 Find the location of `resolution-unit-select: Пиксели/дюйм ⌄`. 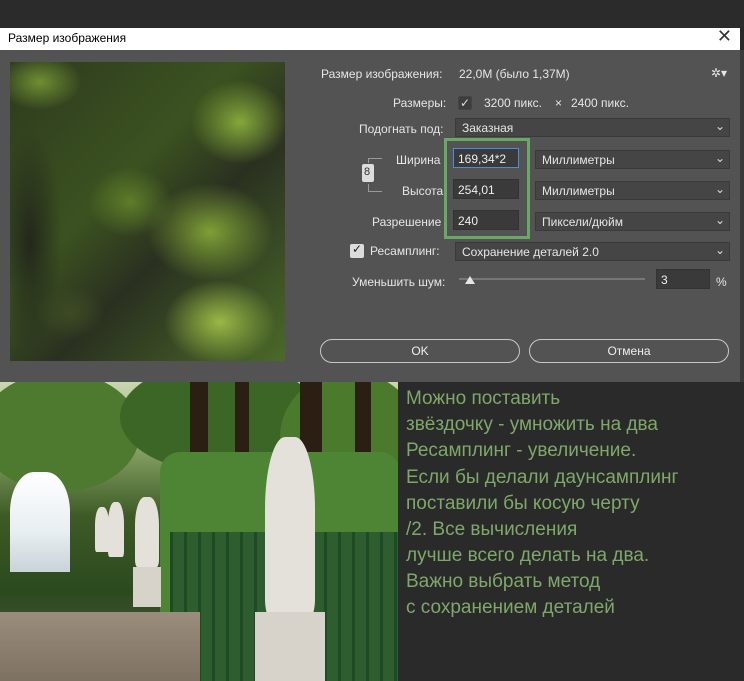

resolution-unit-select: Пиксели/дюйм ⌄ is located at coordinates (632, 221).